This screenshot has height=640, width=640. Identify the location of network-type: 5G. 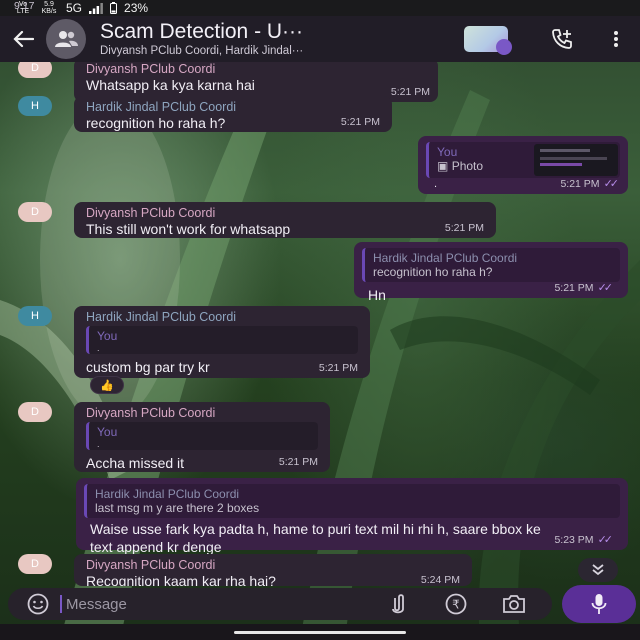
(74, 8).